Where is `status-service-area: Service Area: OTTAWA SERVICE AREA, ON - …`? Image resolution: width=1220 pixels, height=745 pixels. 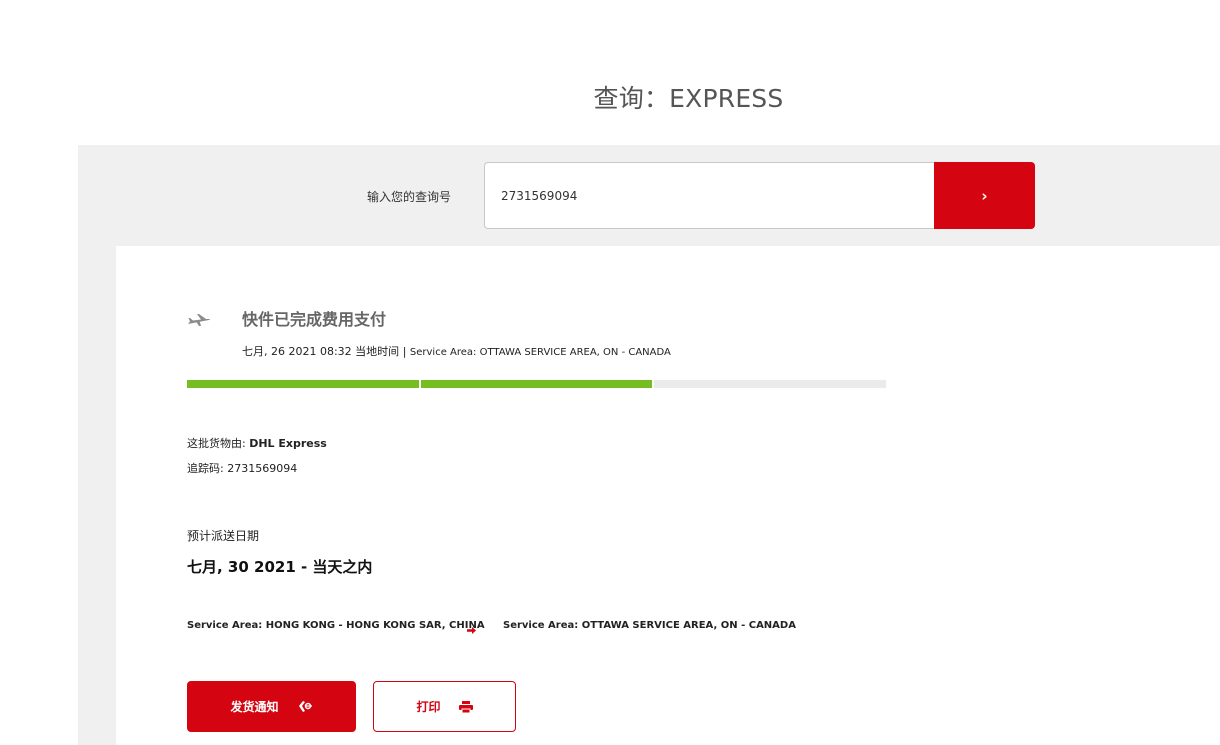
status-service-area: Service Area: OTTAWA SERVICE AREA, ON - … is located at coordinates (540, 352).